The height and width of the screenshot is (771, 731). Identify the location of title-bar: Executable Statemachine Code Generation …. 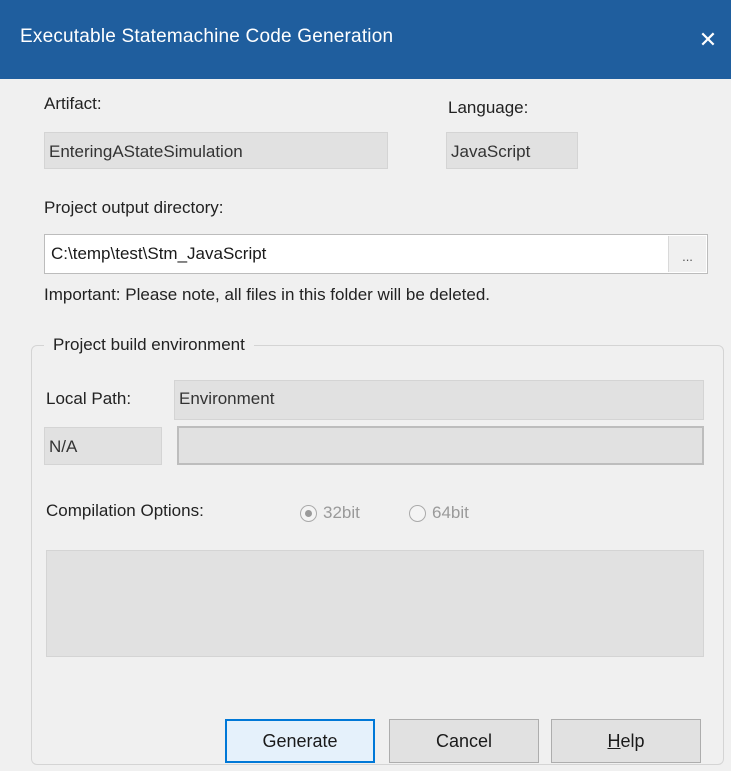
(365, 39).